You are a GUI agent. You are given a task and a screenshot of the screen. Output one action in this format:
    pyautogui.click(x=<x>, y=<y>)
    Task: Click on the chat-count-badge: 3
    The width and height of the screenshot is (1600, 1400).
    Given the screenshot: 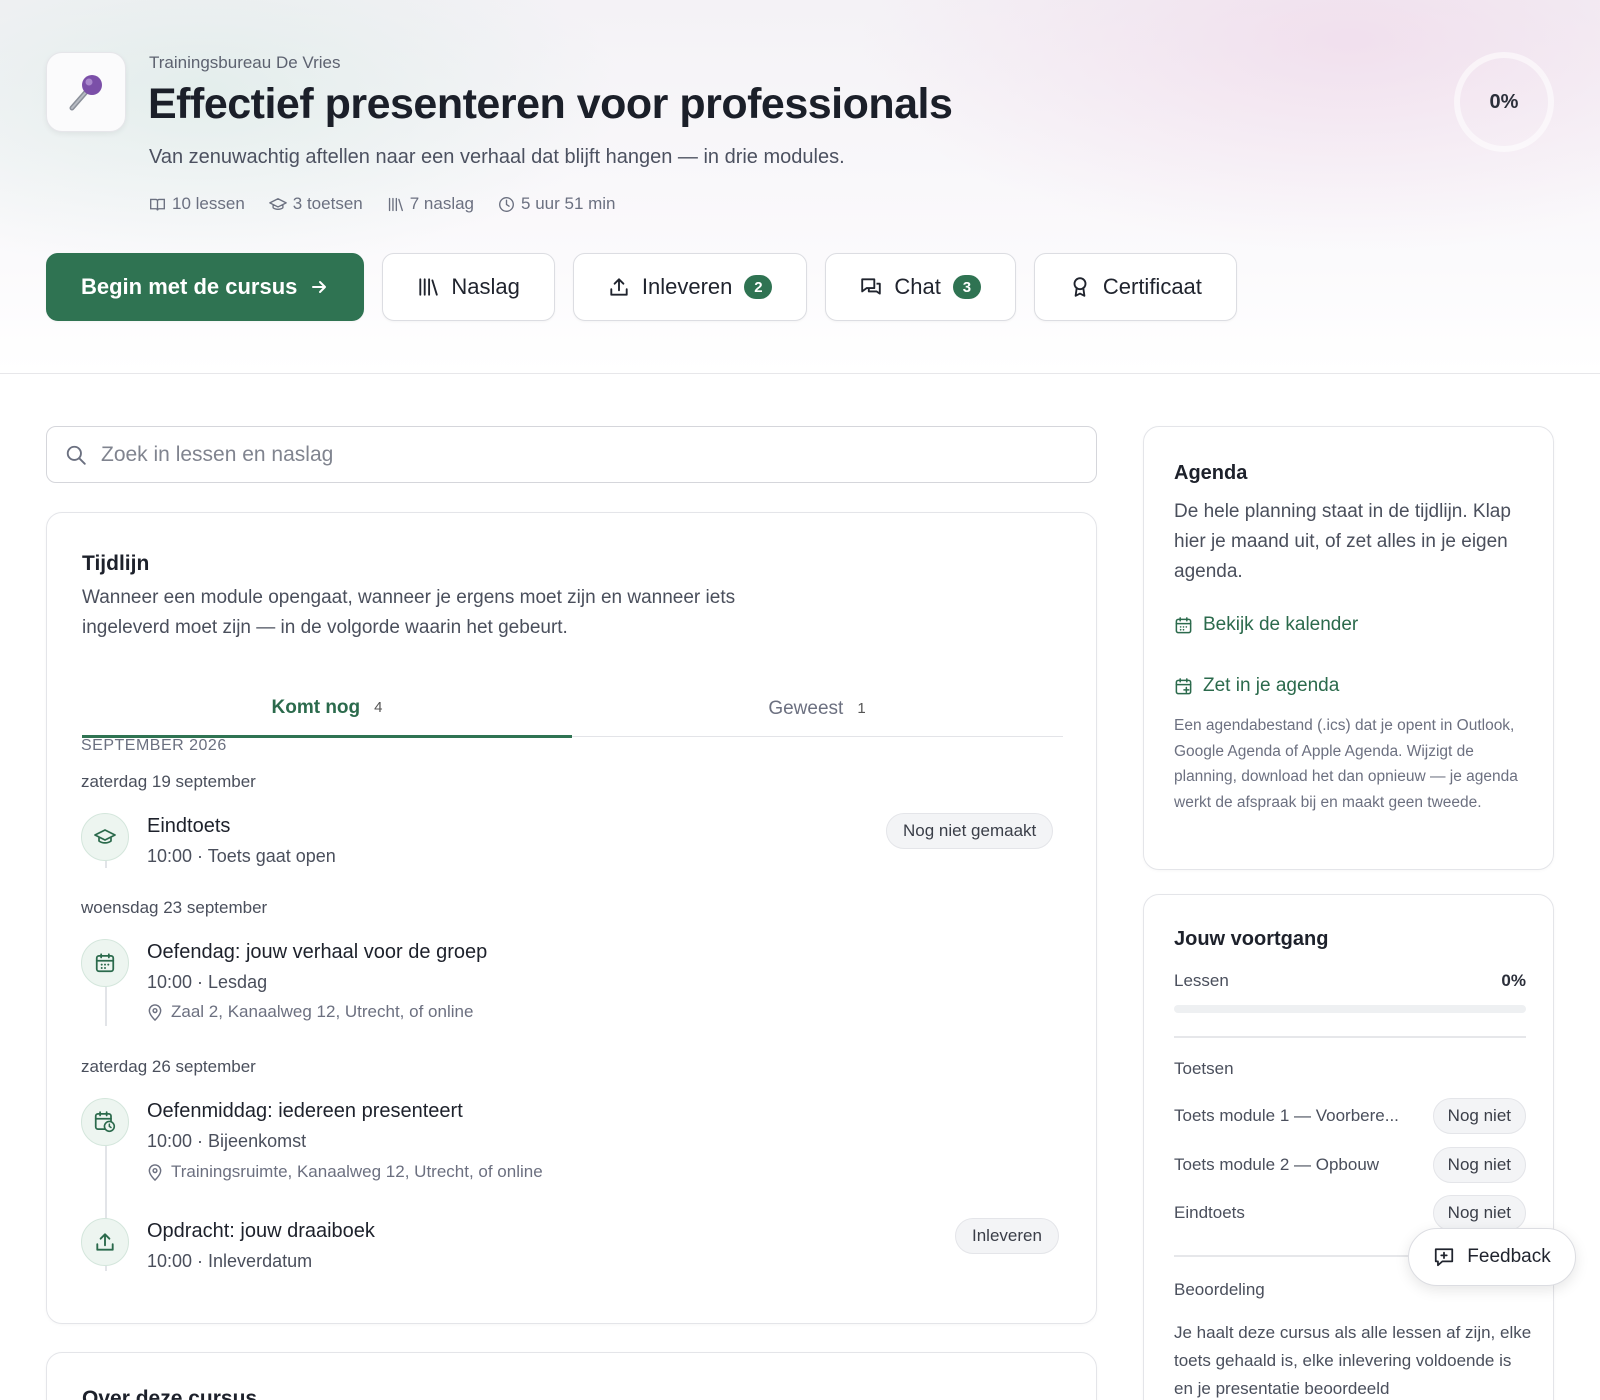 What is the action you would take?
    pyautogui.click(x=966, y=287)
    